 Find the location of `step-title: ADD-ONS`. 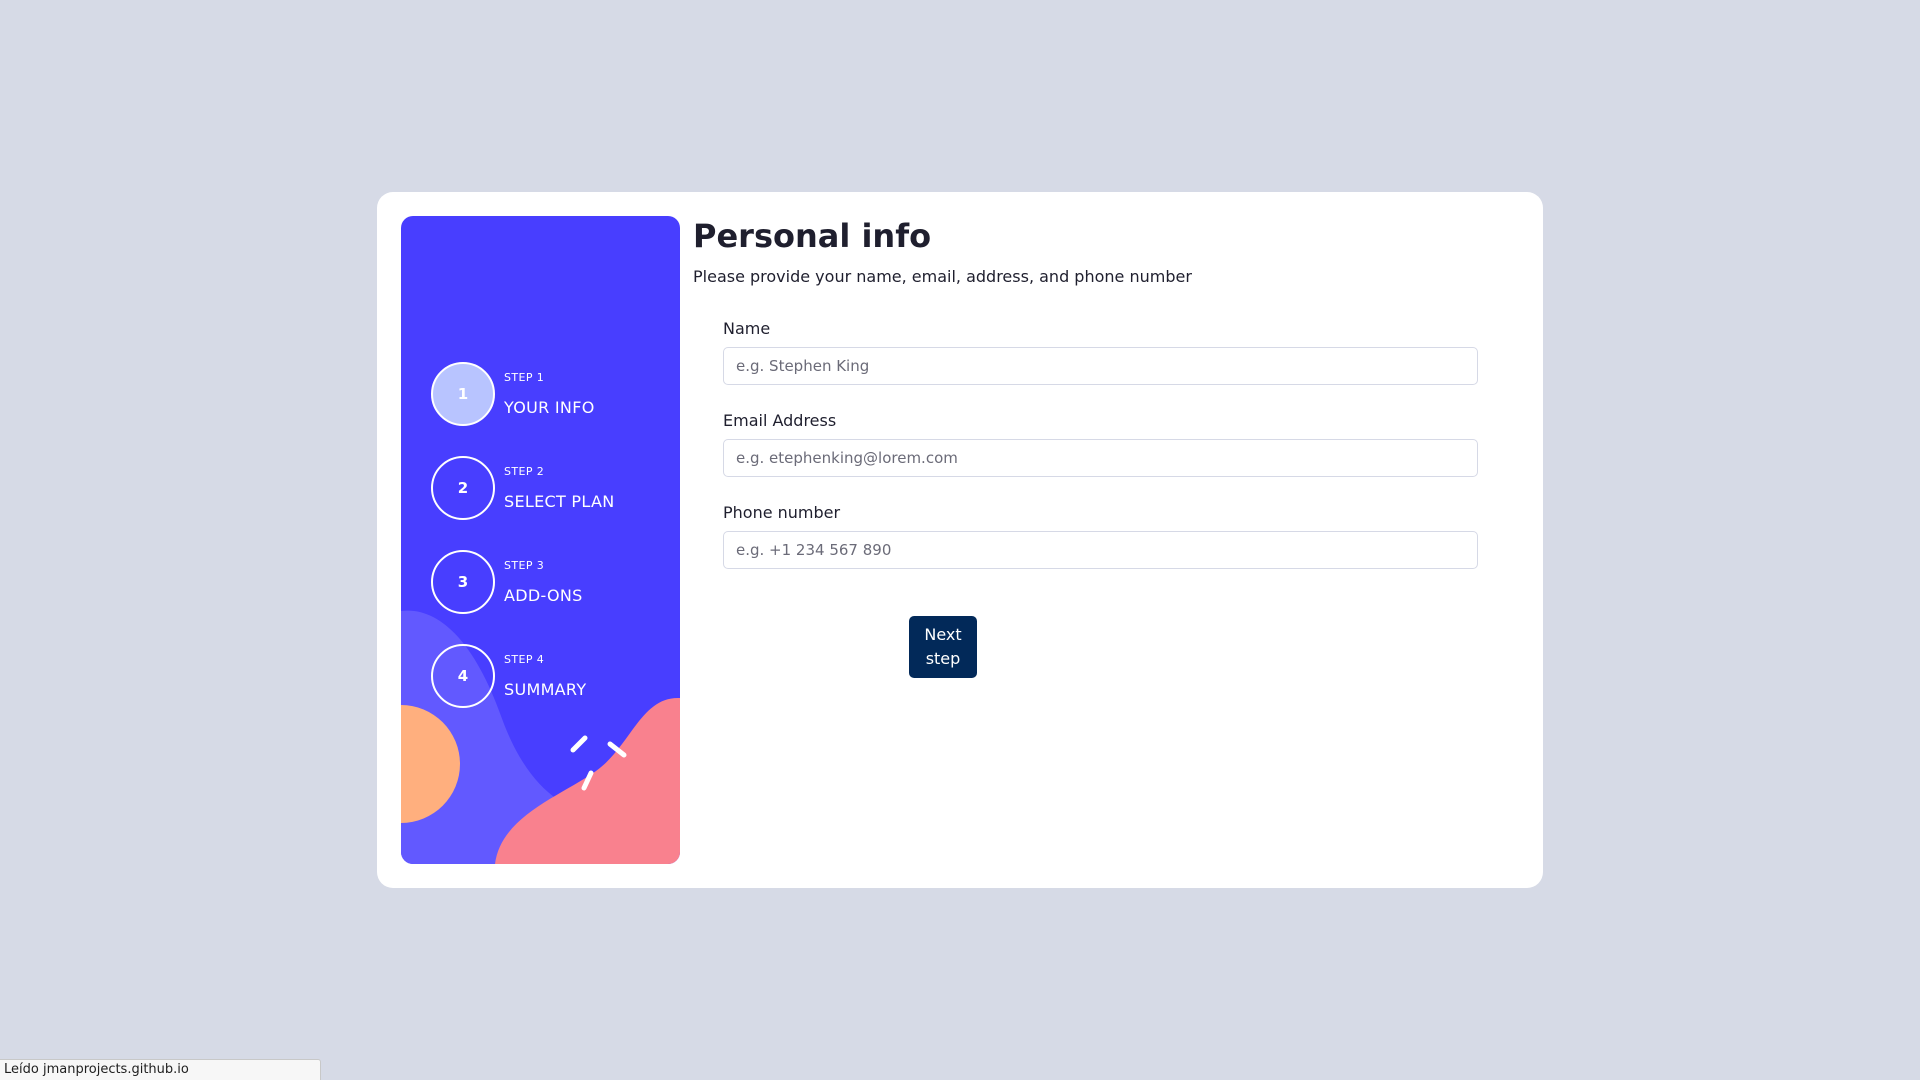

step-title: ADD-ONS is located at coordinates (543, 595).